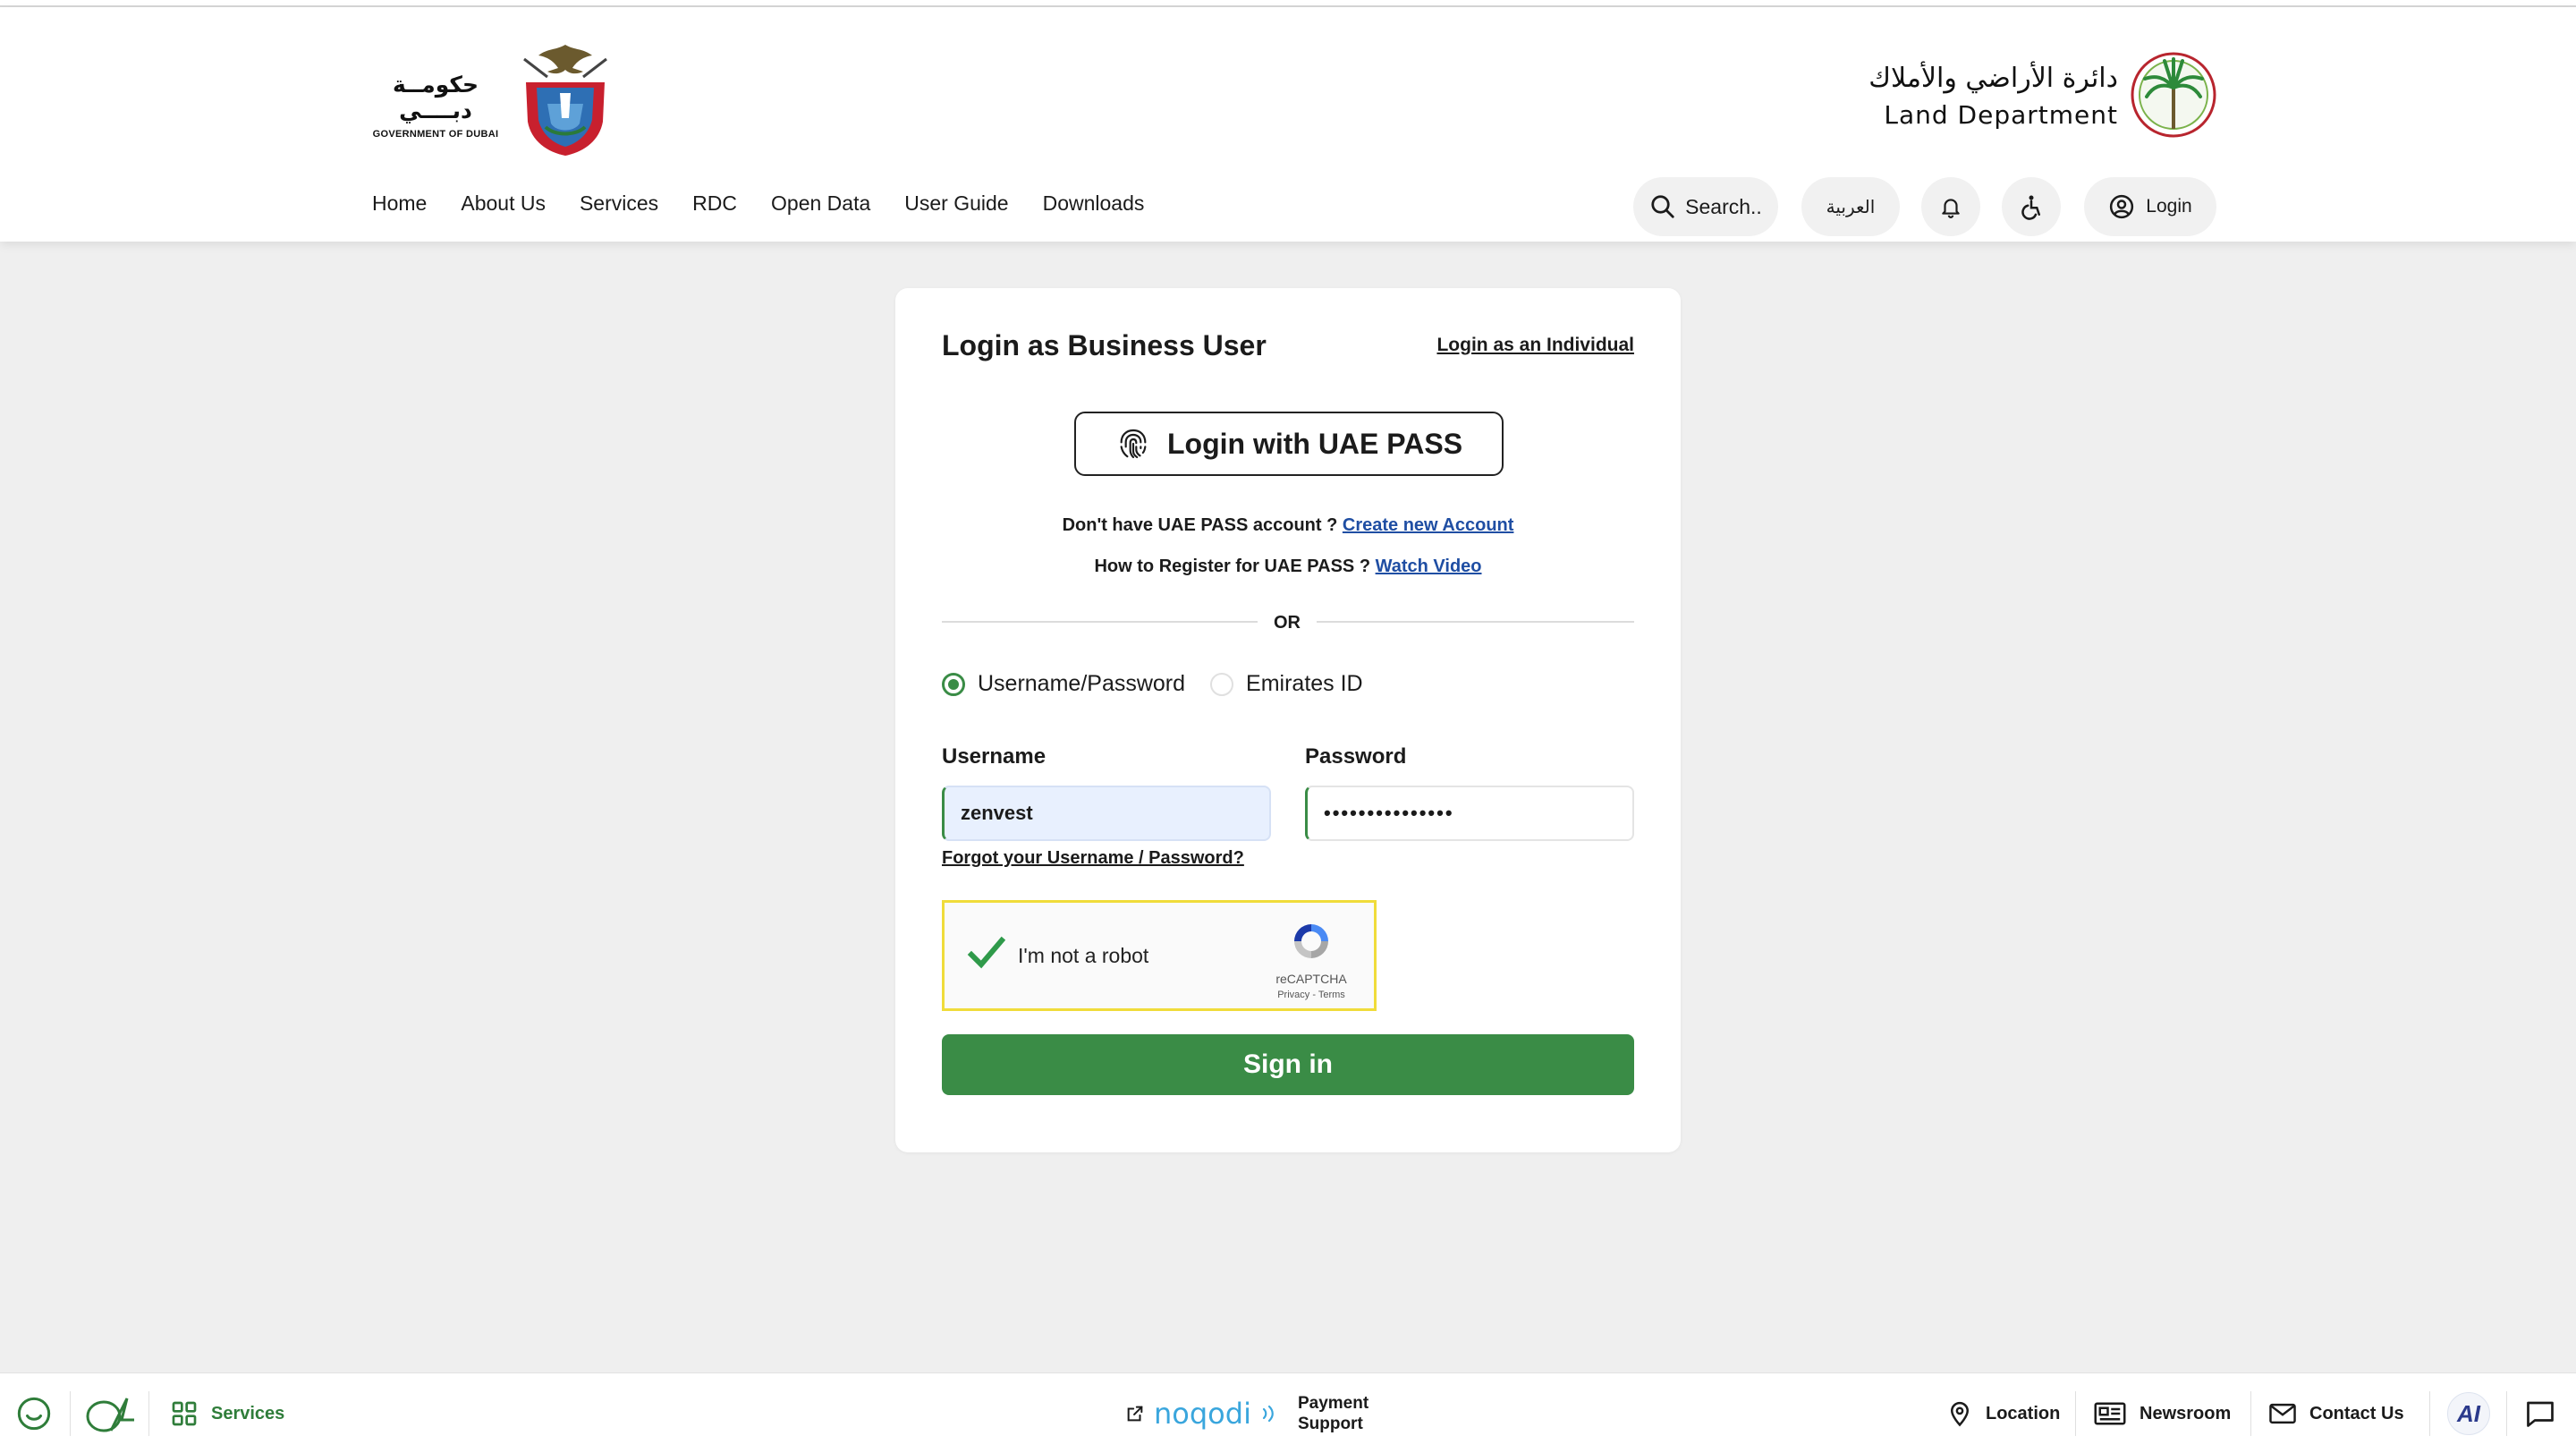 This screenshot has height=1453, width=2576. I want to click on dubai-4-button, so click(109, 1413).